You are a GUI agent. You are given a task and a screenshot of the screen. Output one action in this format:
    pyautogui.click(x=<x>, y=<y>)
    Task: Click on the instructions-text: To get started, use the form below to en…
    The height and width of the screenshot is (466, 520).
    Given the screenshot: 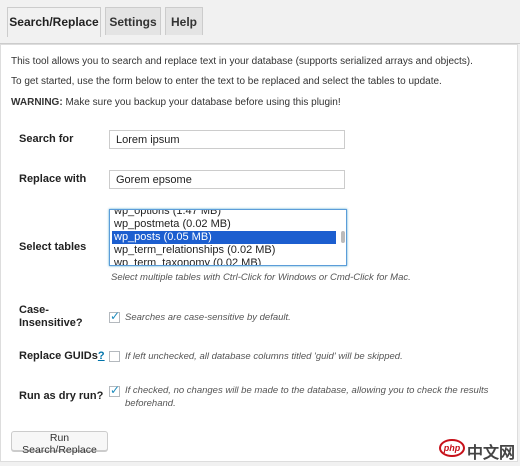 What is the action you would take?
    pyautogui.click(x=226, y=81)
    